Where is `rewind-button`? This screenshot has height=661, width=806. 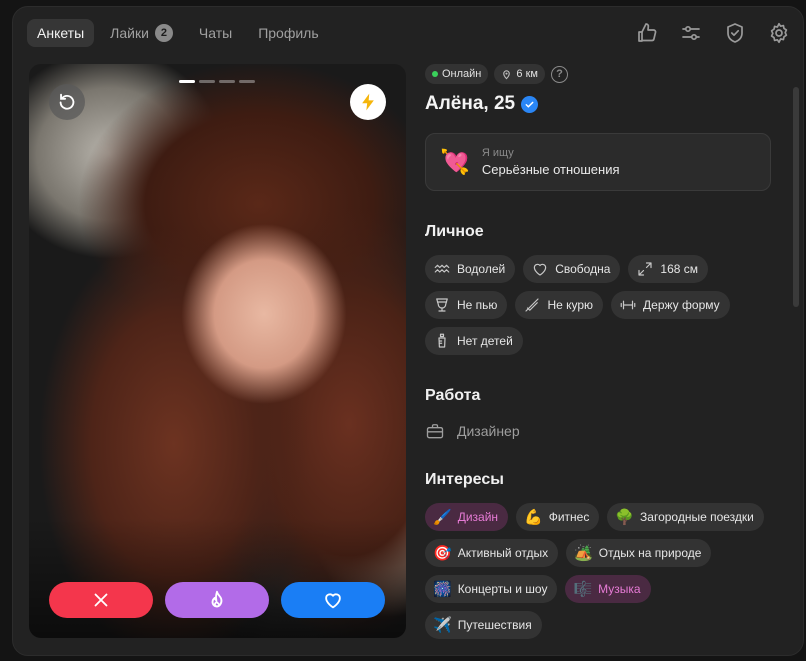
rewind-button is located at coordinates (67, 102).